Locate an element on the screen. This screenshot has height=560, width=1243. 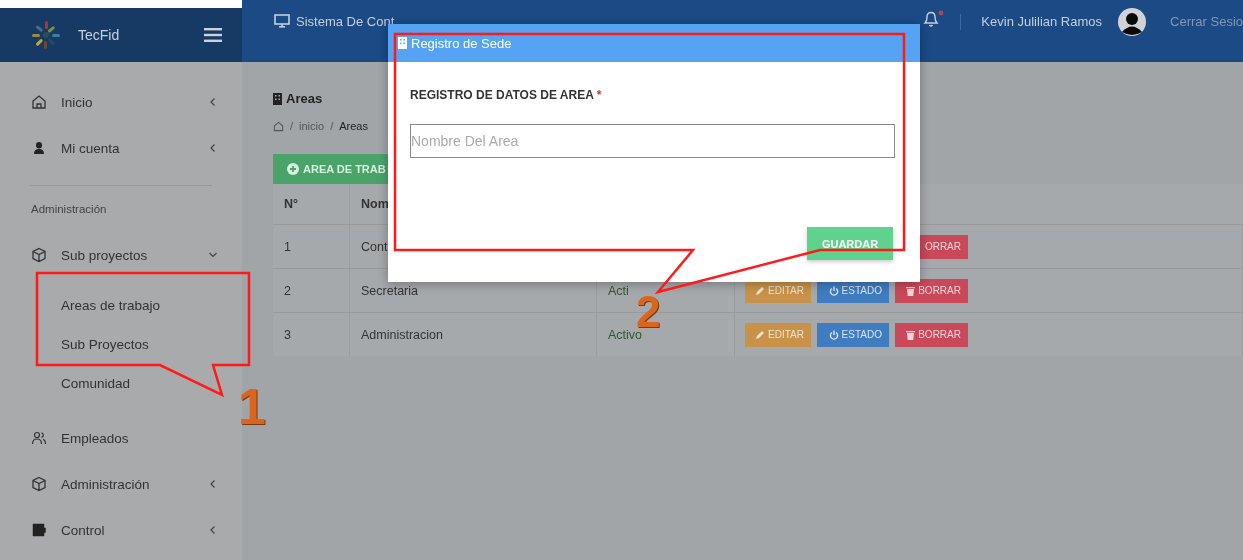
user-icon is located at coordinates (39, 148).